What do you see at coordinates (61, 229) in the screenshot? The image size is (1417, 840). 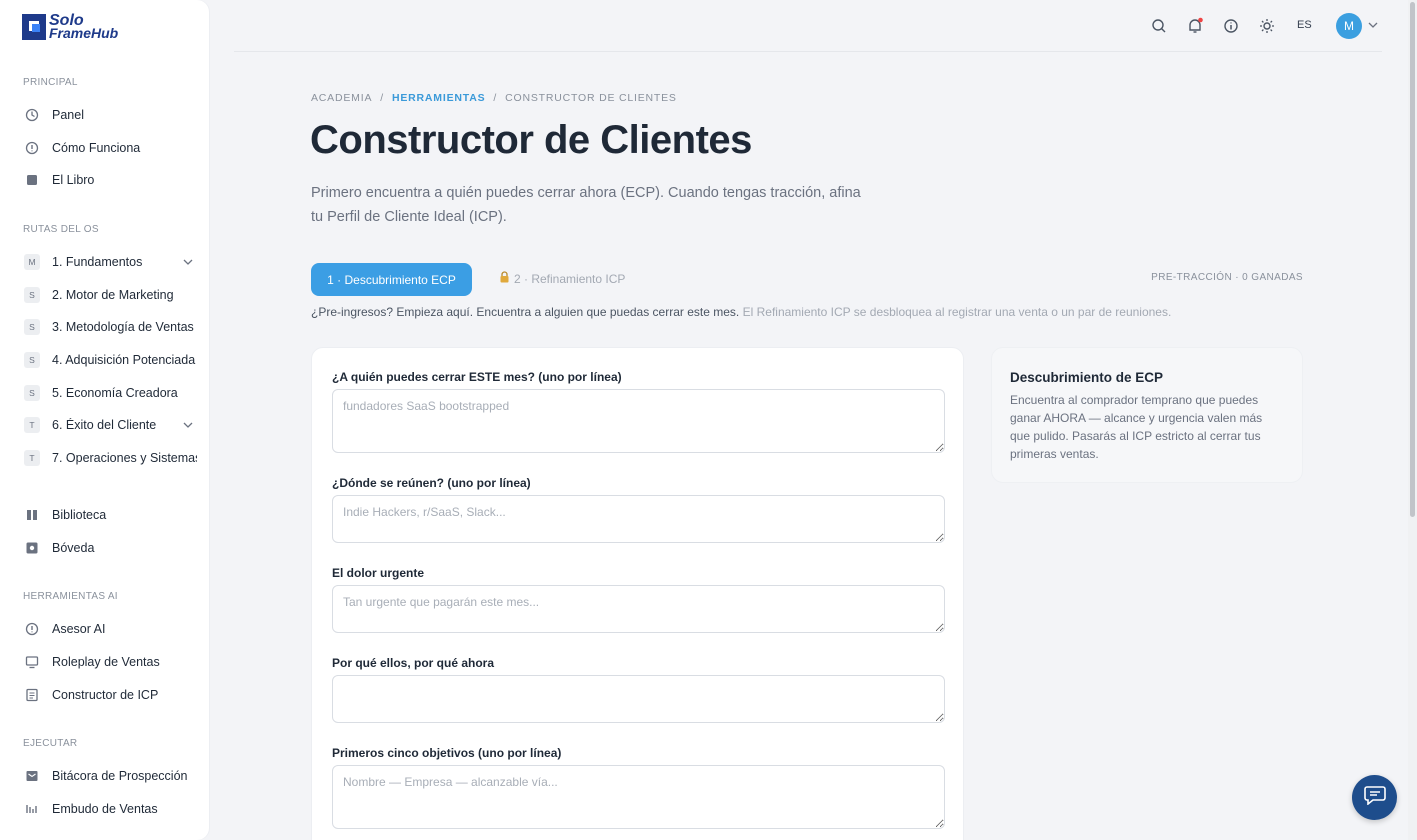 I see `section-title-rutas: RUTAS DEL OS` at bounding box center [61, 229].